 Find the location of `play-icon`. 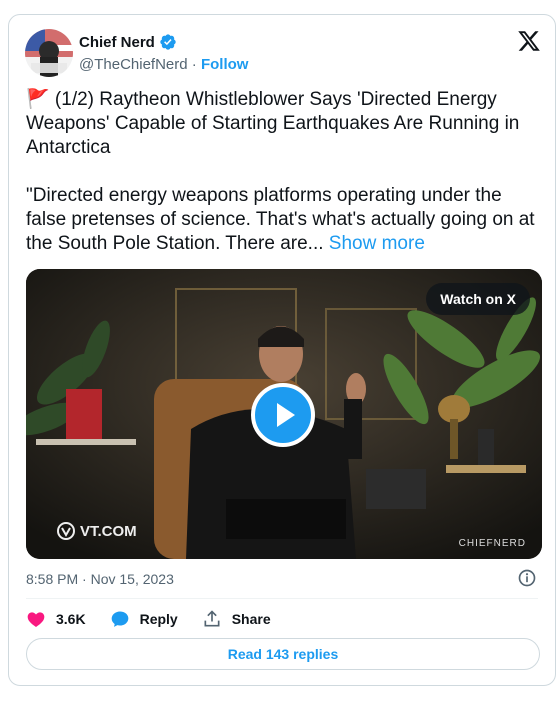

play-icon is located at coordinates (286, 415).